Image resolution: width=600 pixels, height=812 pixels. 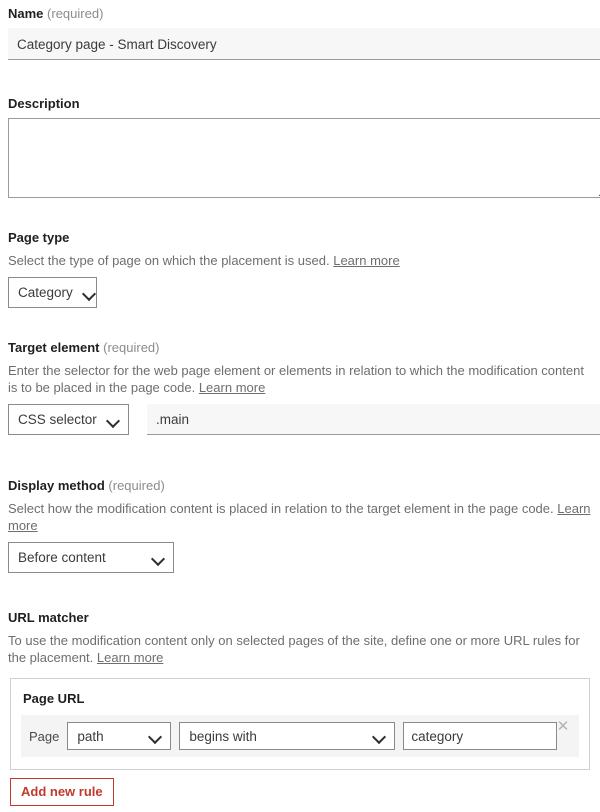 I want to click on rule-prefix-label: Page, so click(x=44, y=736).